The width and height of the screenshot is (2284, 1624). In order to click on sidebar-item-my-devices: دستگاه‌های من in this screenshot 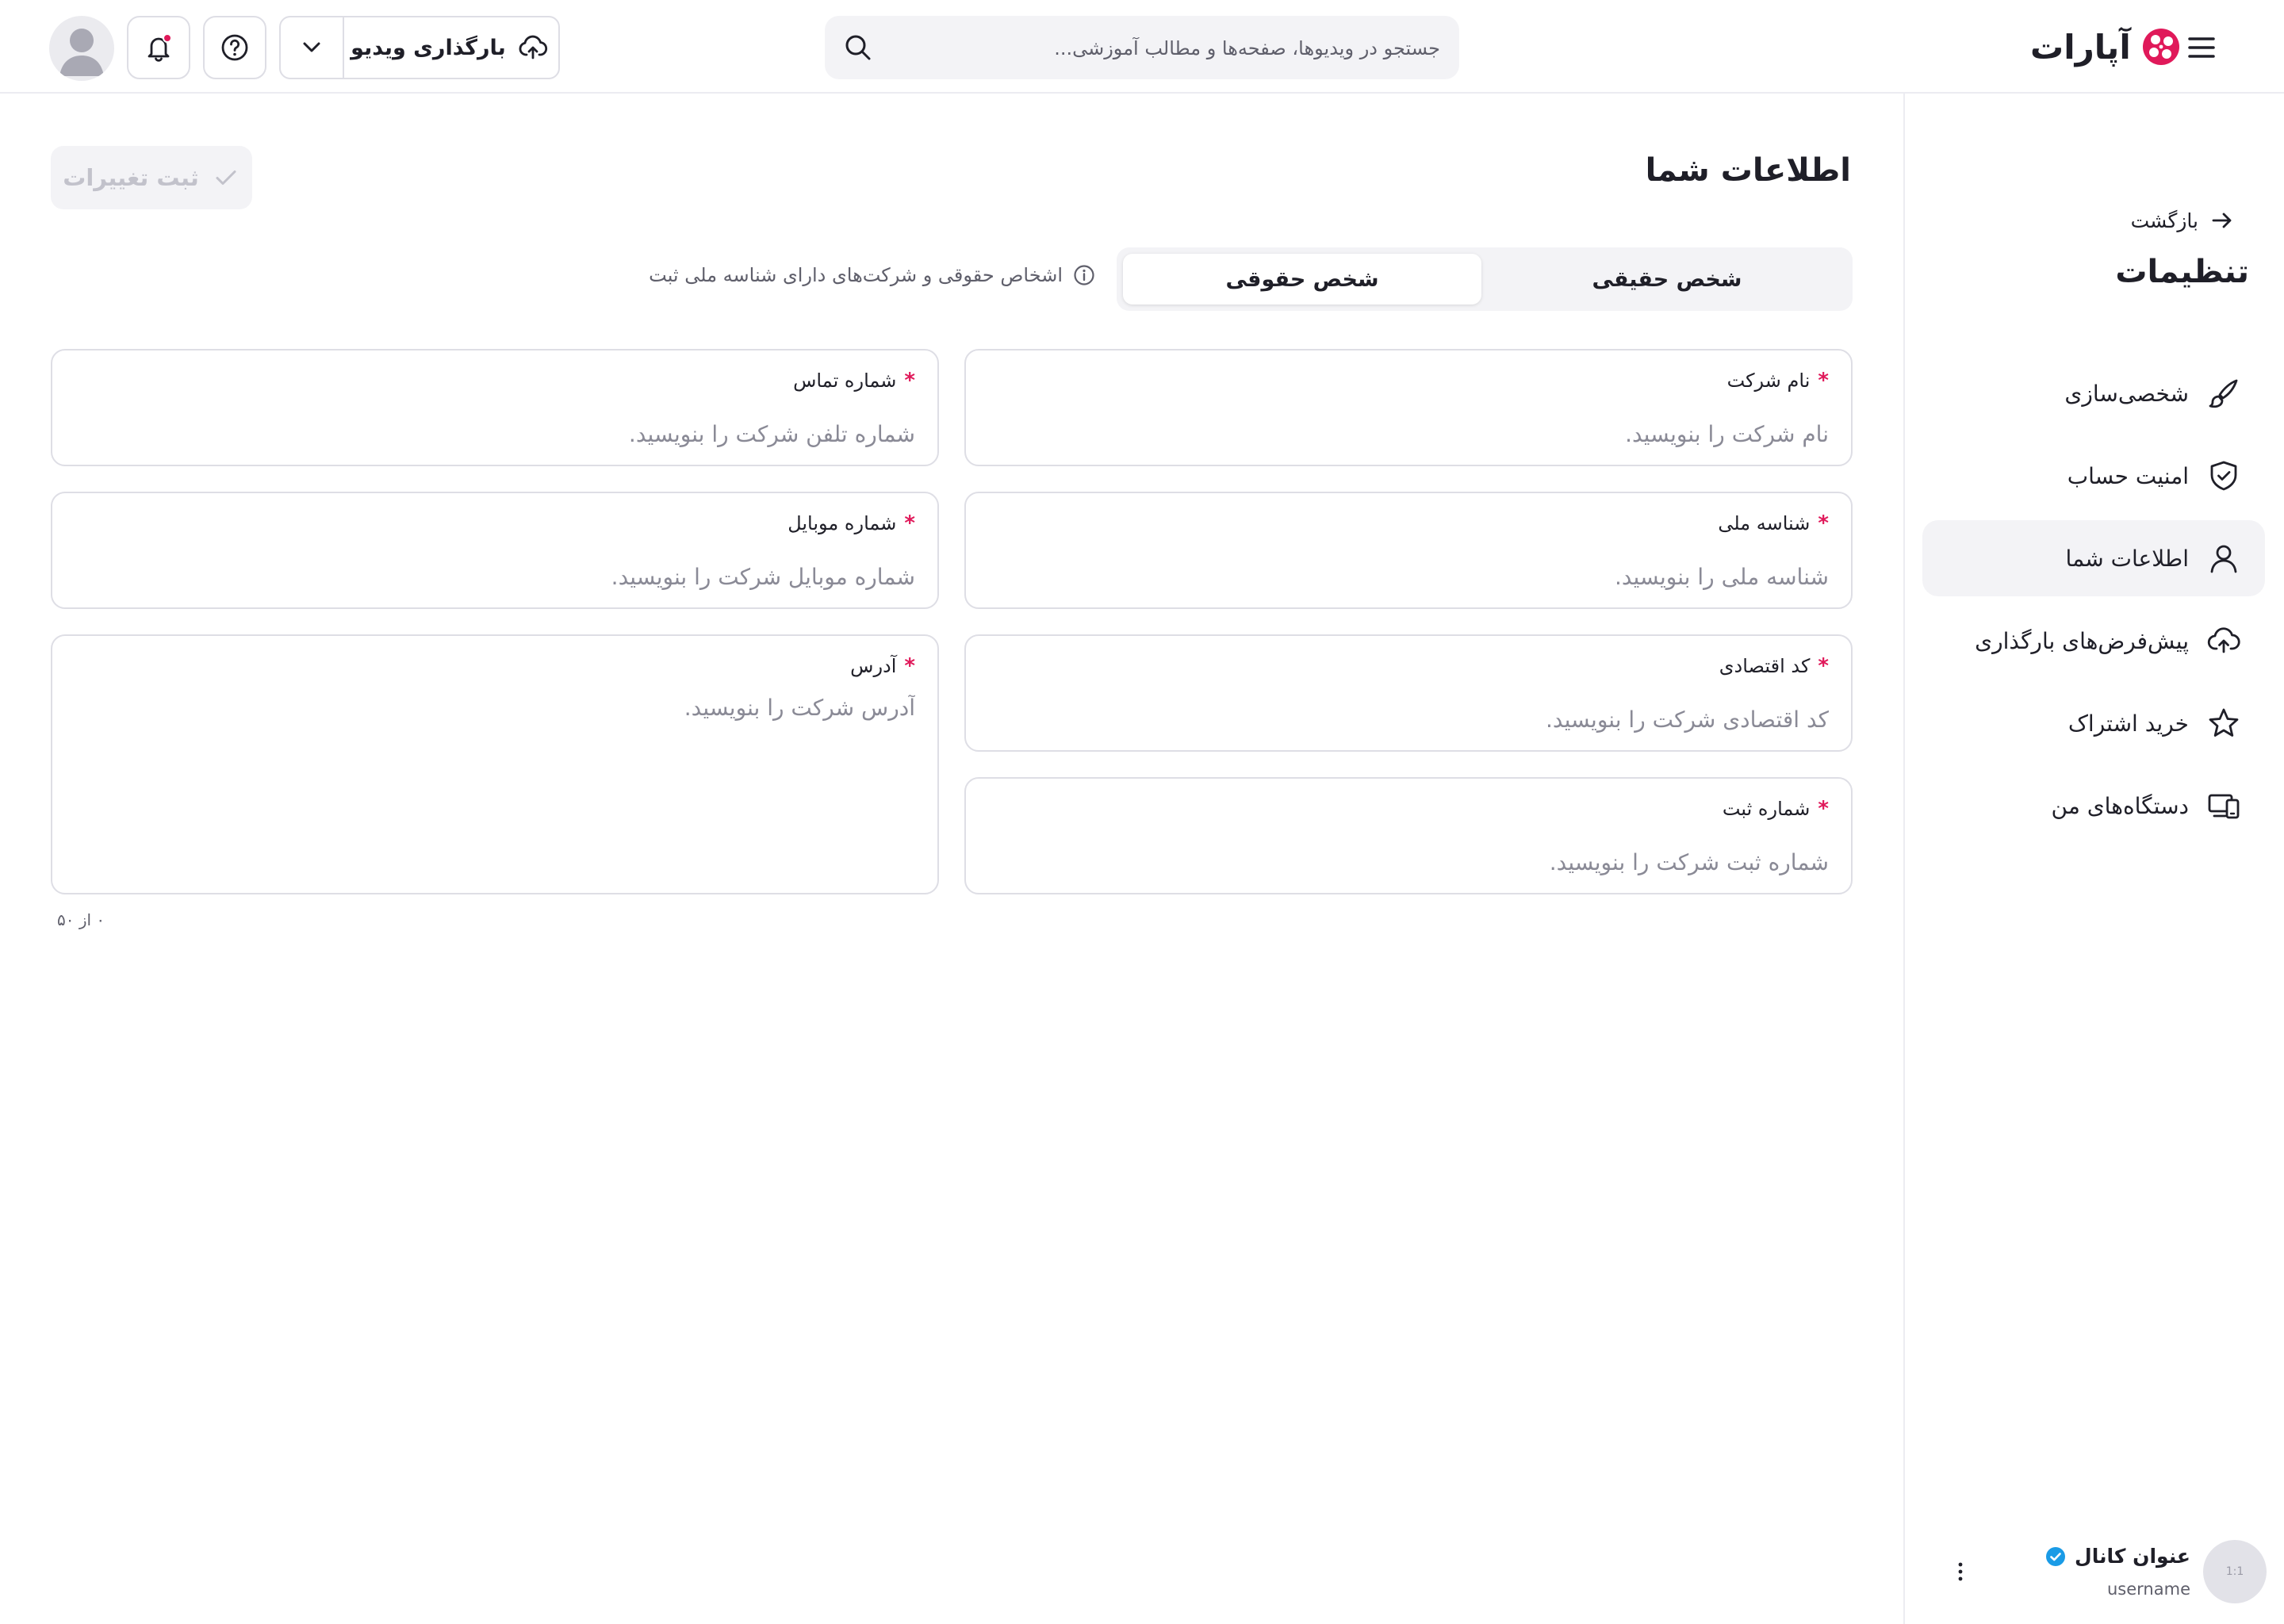, I will do `click(2093, 806)`.